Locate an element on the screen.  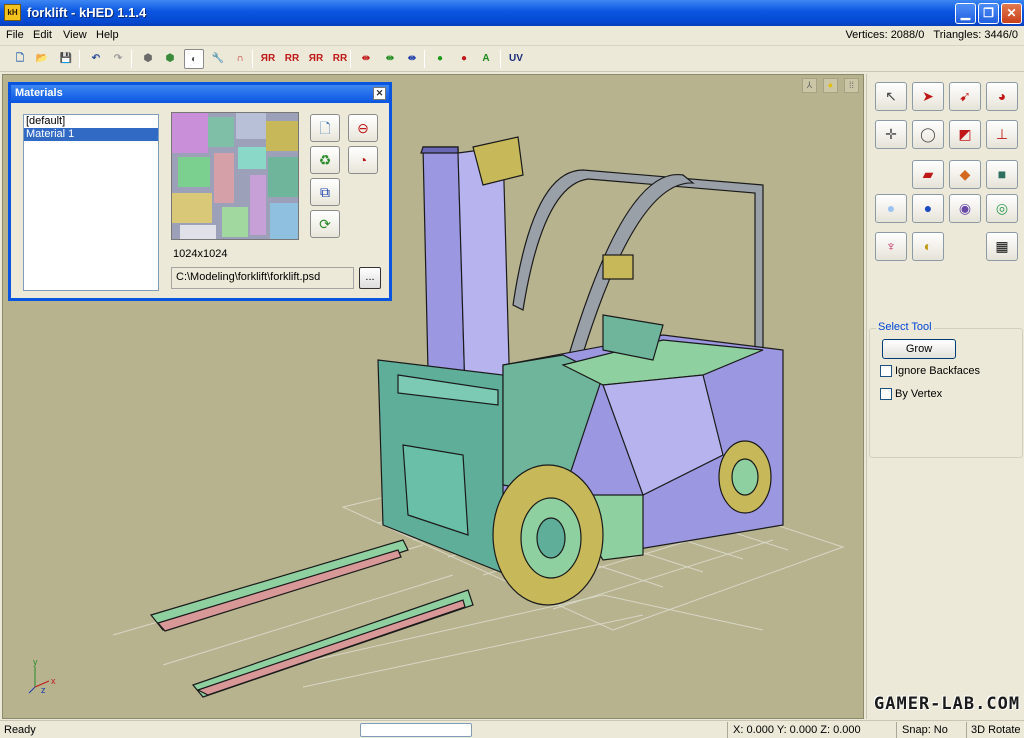
cursor-coords: X: 0.000 Y: 0.000 Z: 0.000 is located at coordinates (797, 730).